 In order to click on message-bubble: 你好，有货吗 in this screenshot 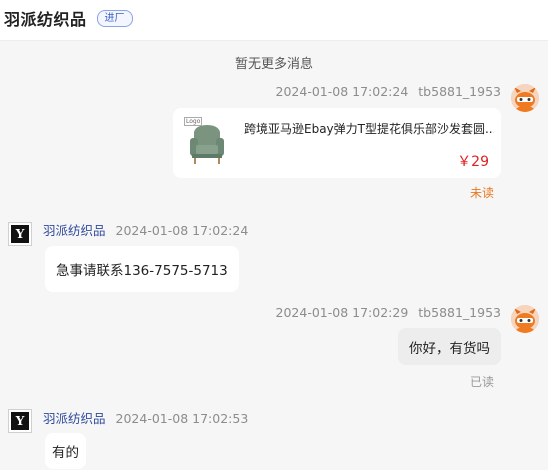, I will do `click(449, 346)`.